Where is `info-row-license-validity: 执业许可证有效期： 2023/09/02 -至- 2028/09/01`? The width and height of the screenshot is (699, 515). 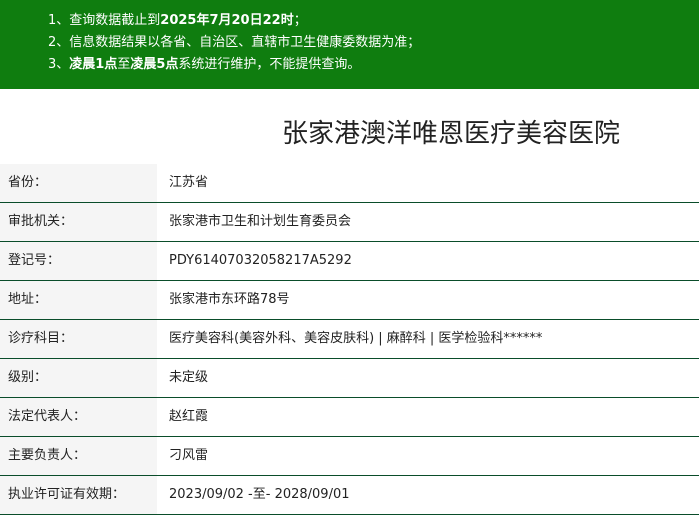 info-row-license-validity: 执业许可证有效期： 2023/09/02 -至- 2028/09/01 is located at coordinates (349, 495).